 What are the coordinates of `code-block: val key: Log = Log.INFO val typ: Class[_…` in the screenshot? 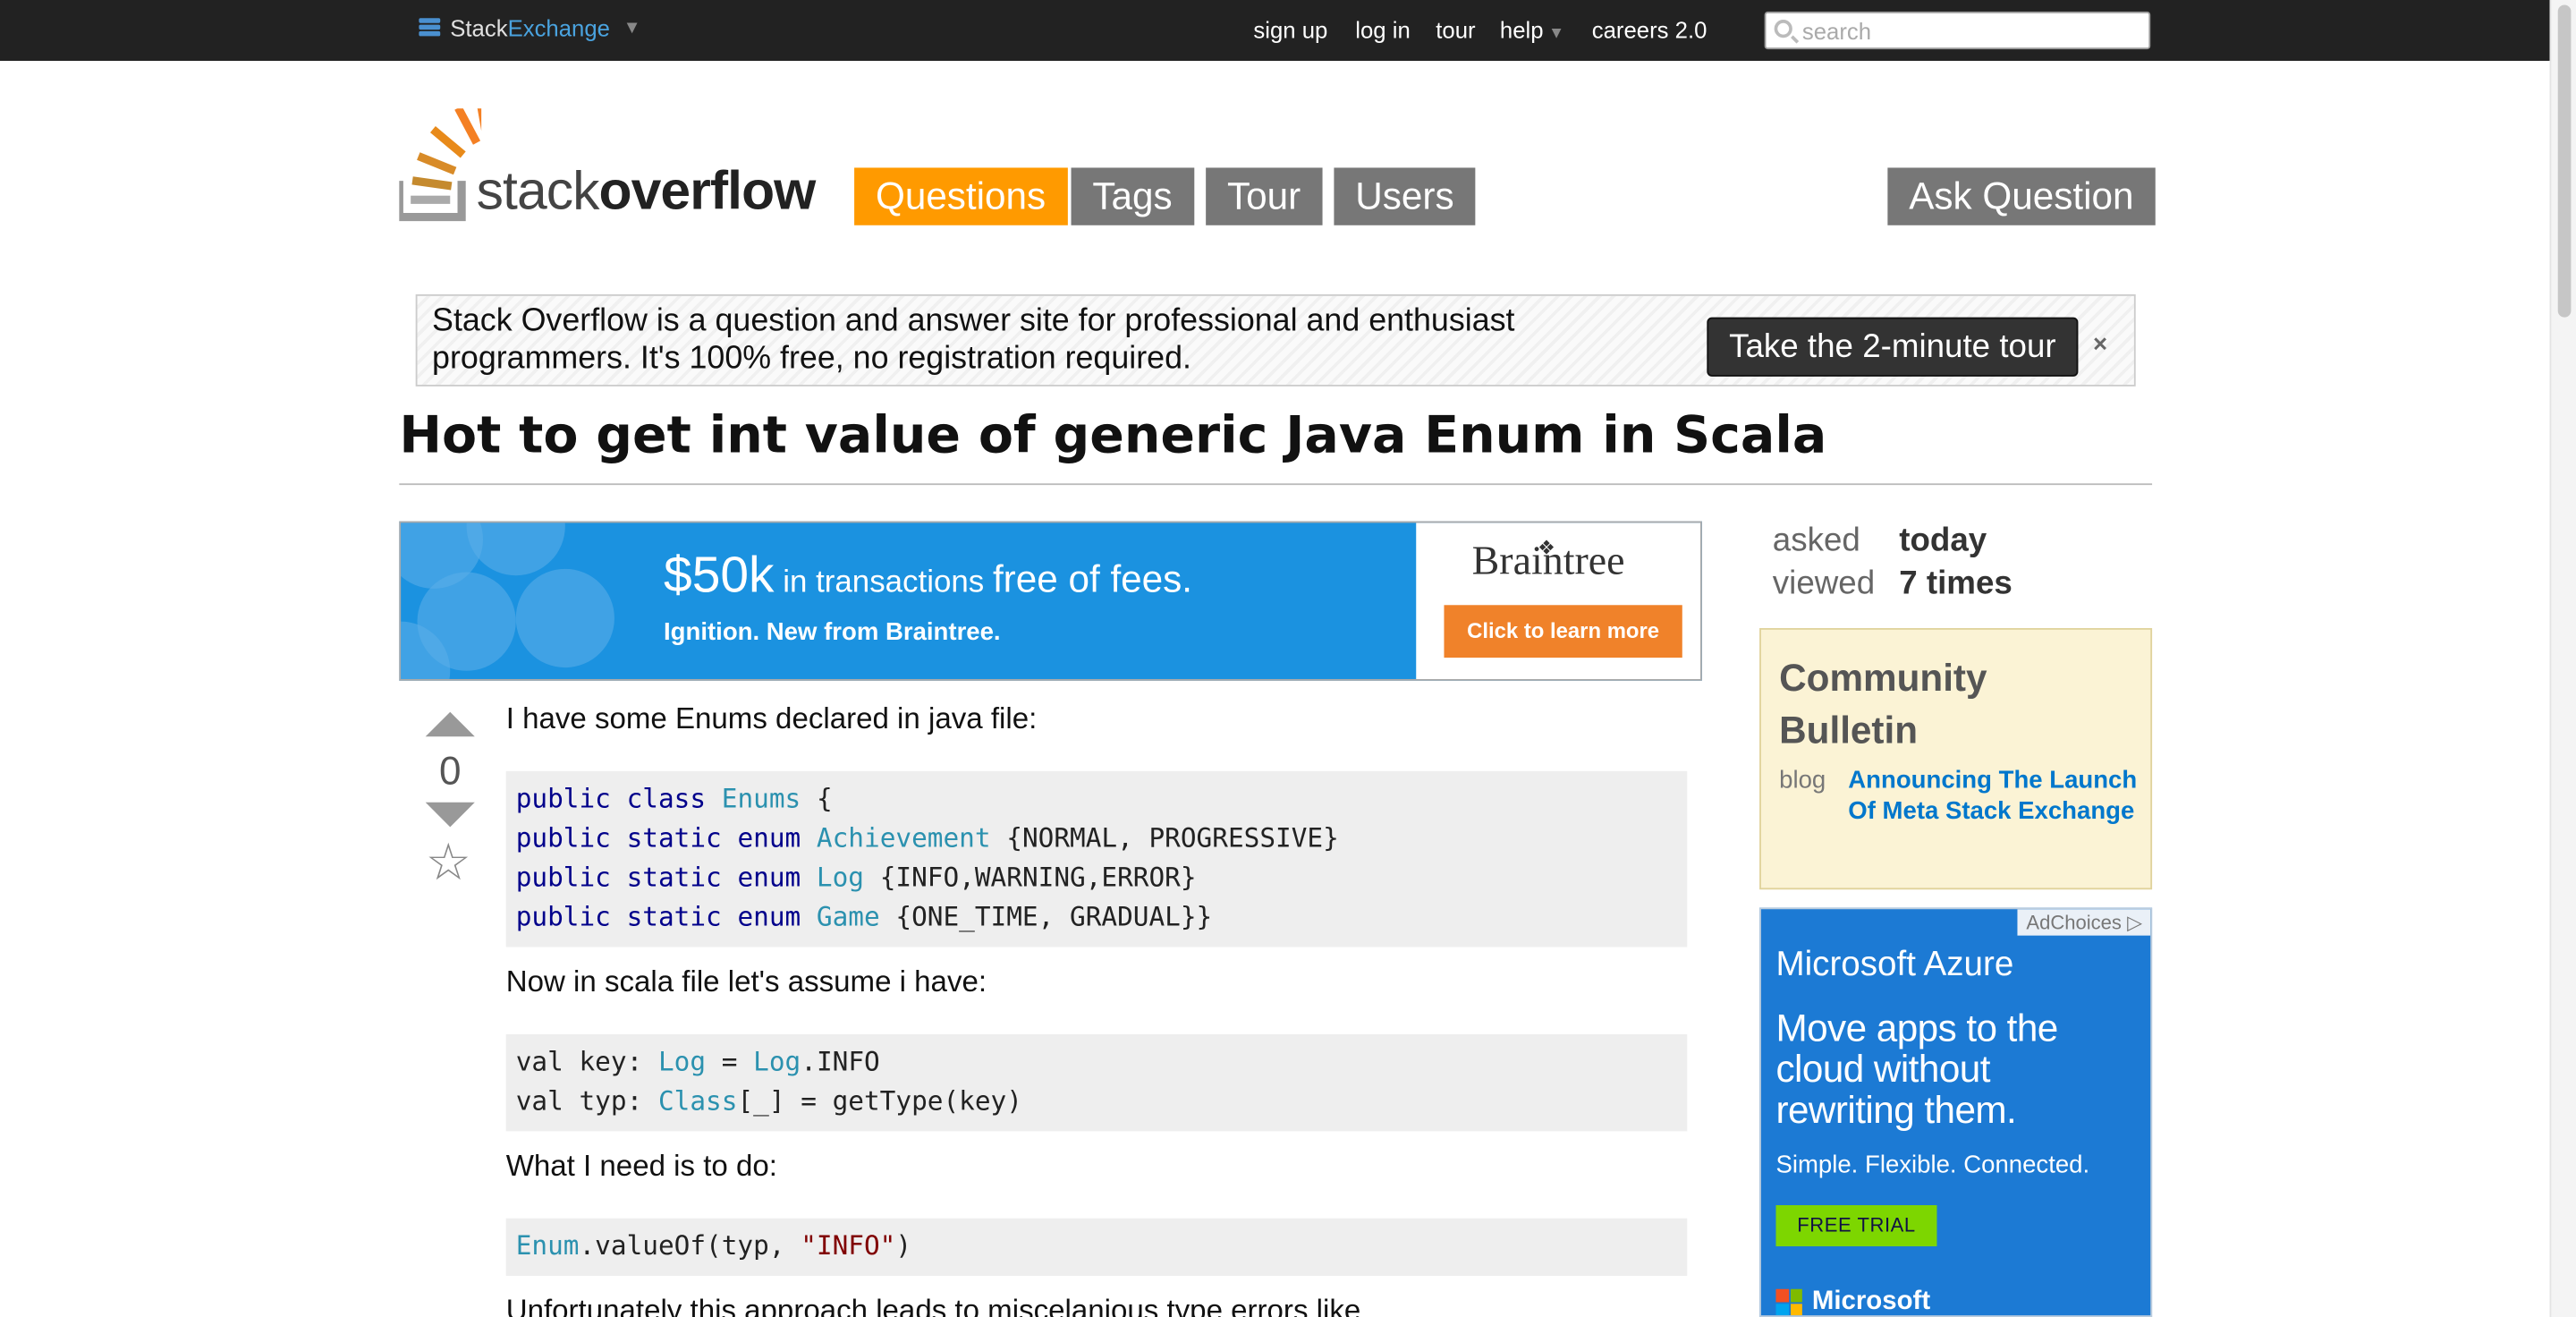 It's located at (1096, 1082).